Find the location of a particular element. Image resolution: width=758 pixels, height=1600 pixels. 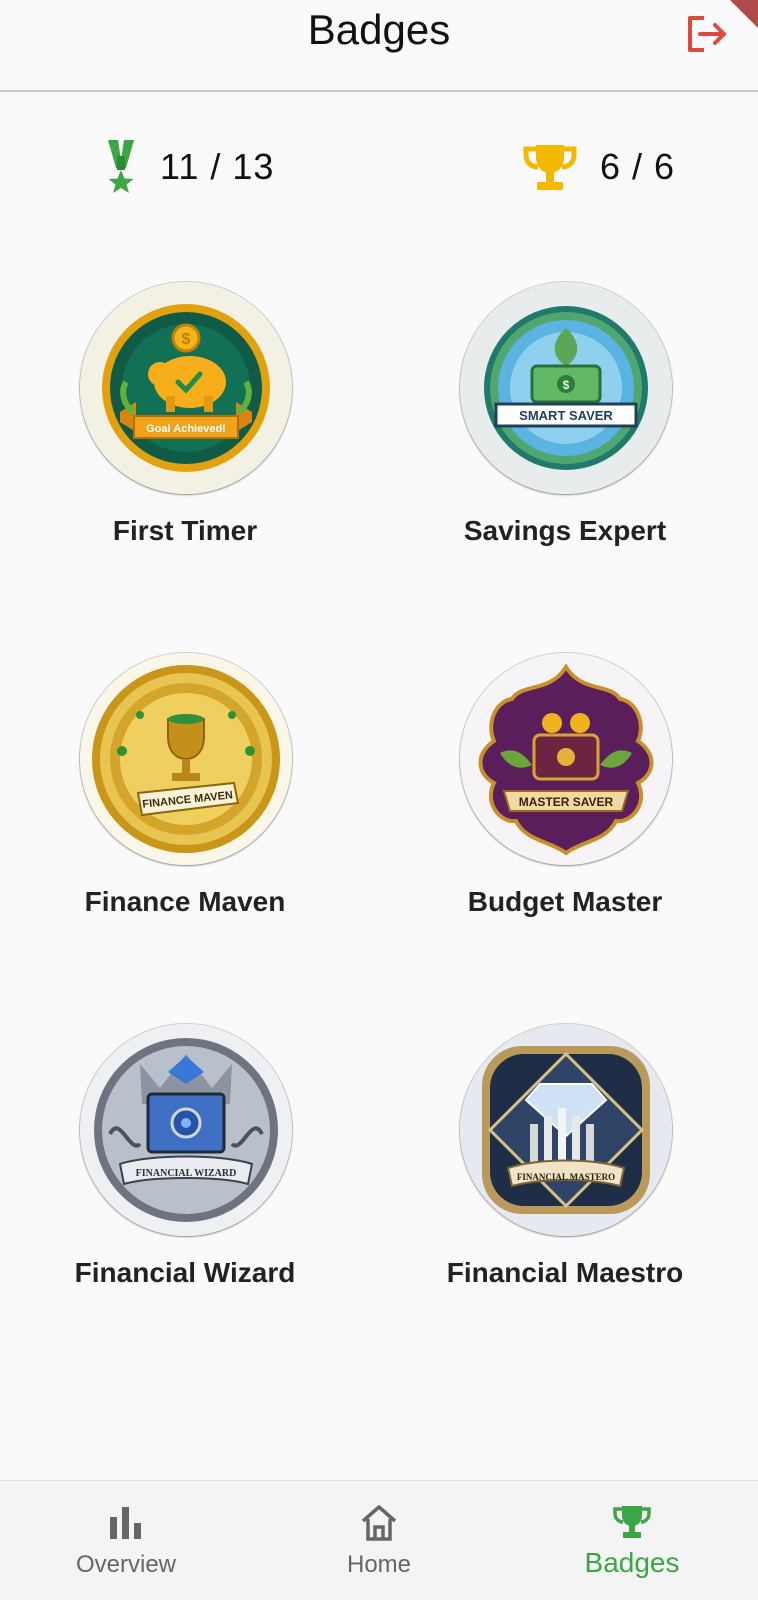

badge-financial-wizard: FINANCIAL WIZARD Financial Wizard is located at coordinates (185, 1174).